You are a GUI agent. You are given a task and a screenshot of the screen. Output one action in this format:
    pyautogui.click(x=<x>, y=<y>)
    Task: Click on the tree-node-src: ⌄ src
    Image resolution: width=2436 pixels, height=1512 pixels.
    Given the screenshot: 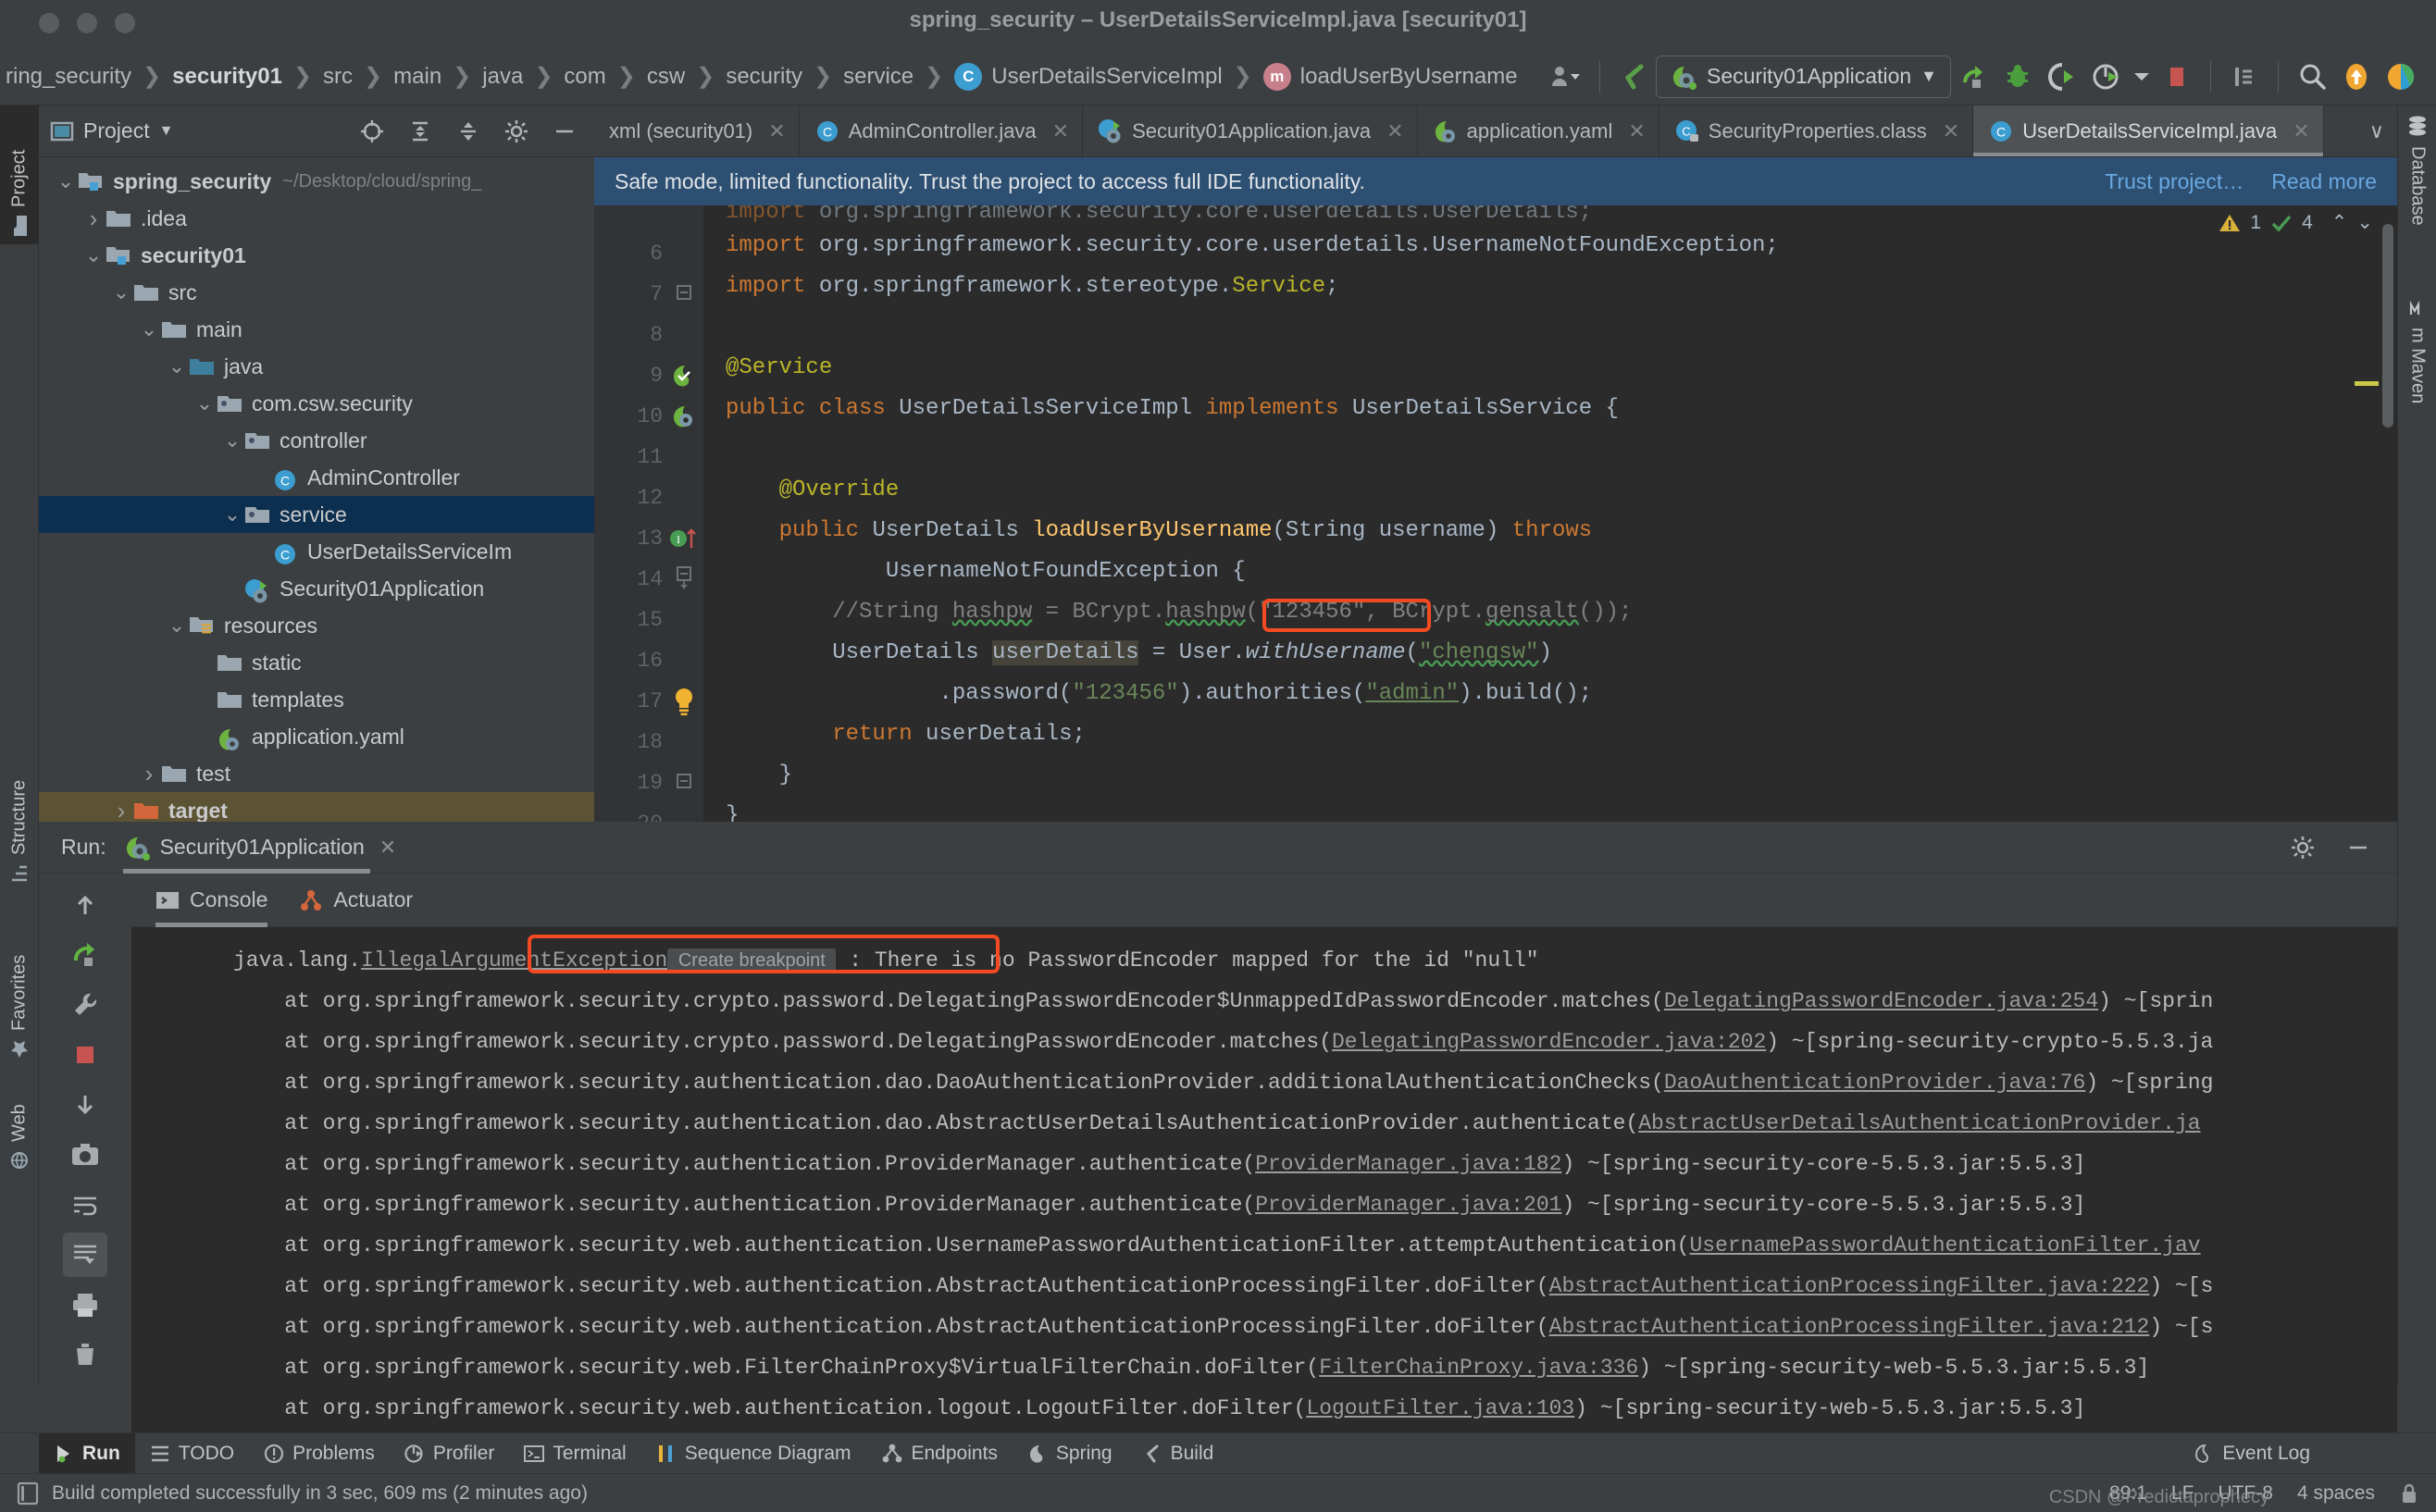 What is the action you would take?
    pyautogui.click(x=316, y=292)
    